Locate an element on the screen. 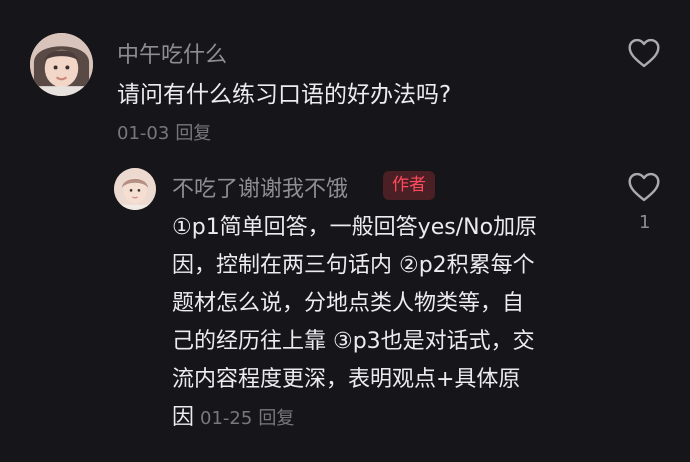 This screenshot has height=462, width=690. comment-text: 请问有什么练习口语的好办法吗? is located at coordinates (284, 95).